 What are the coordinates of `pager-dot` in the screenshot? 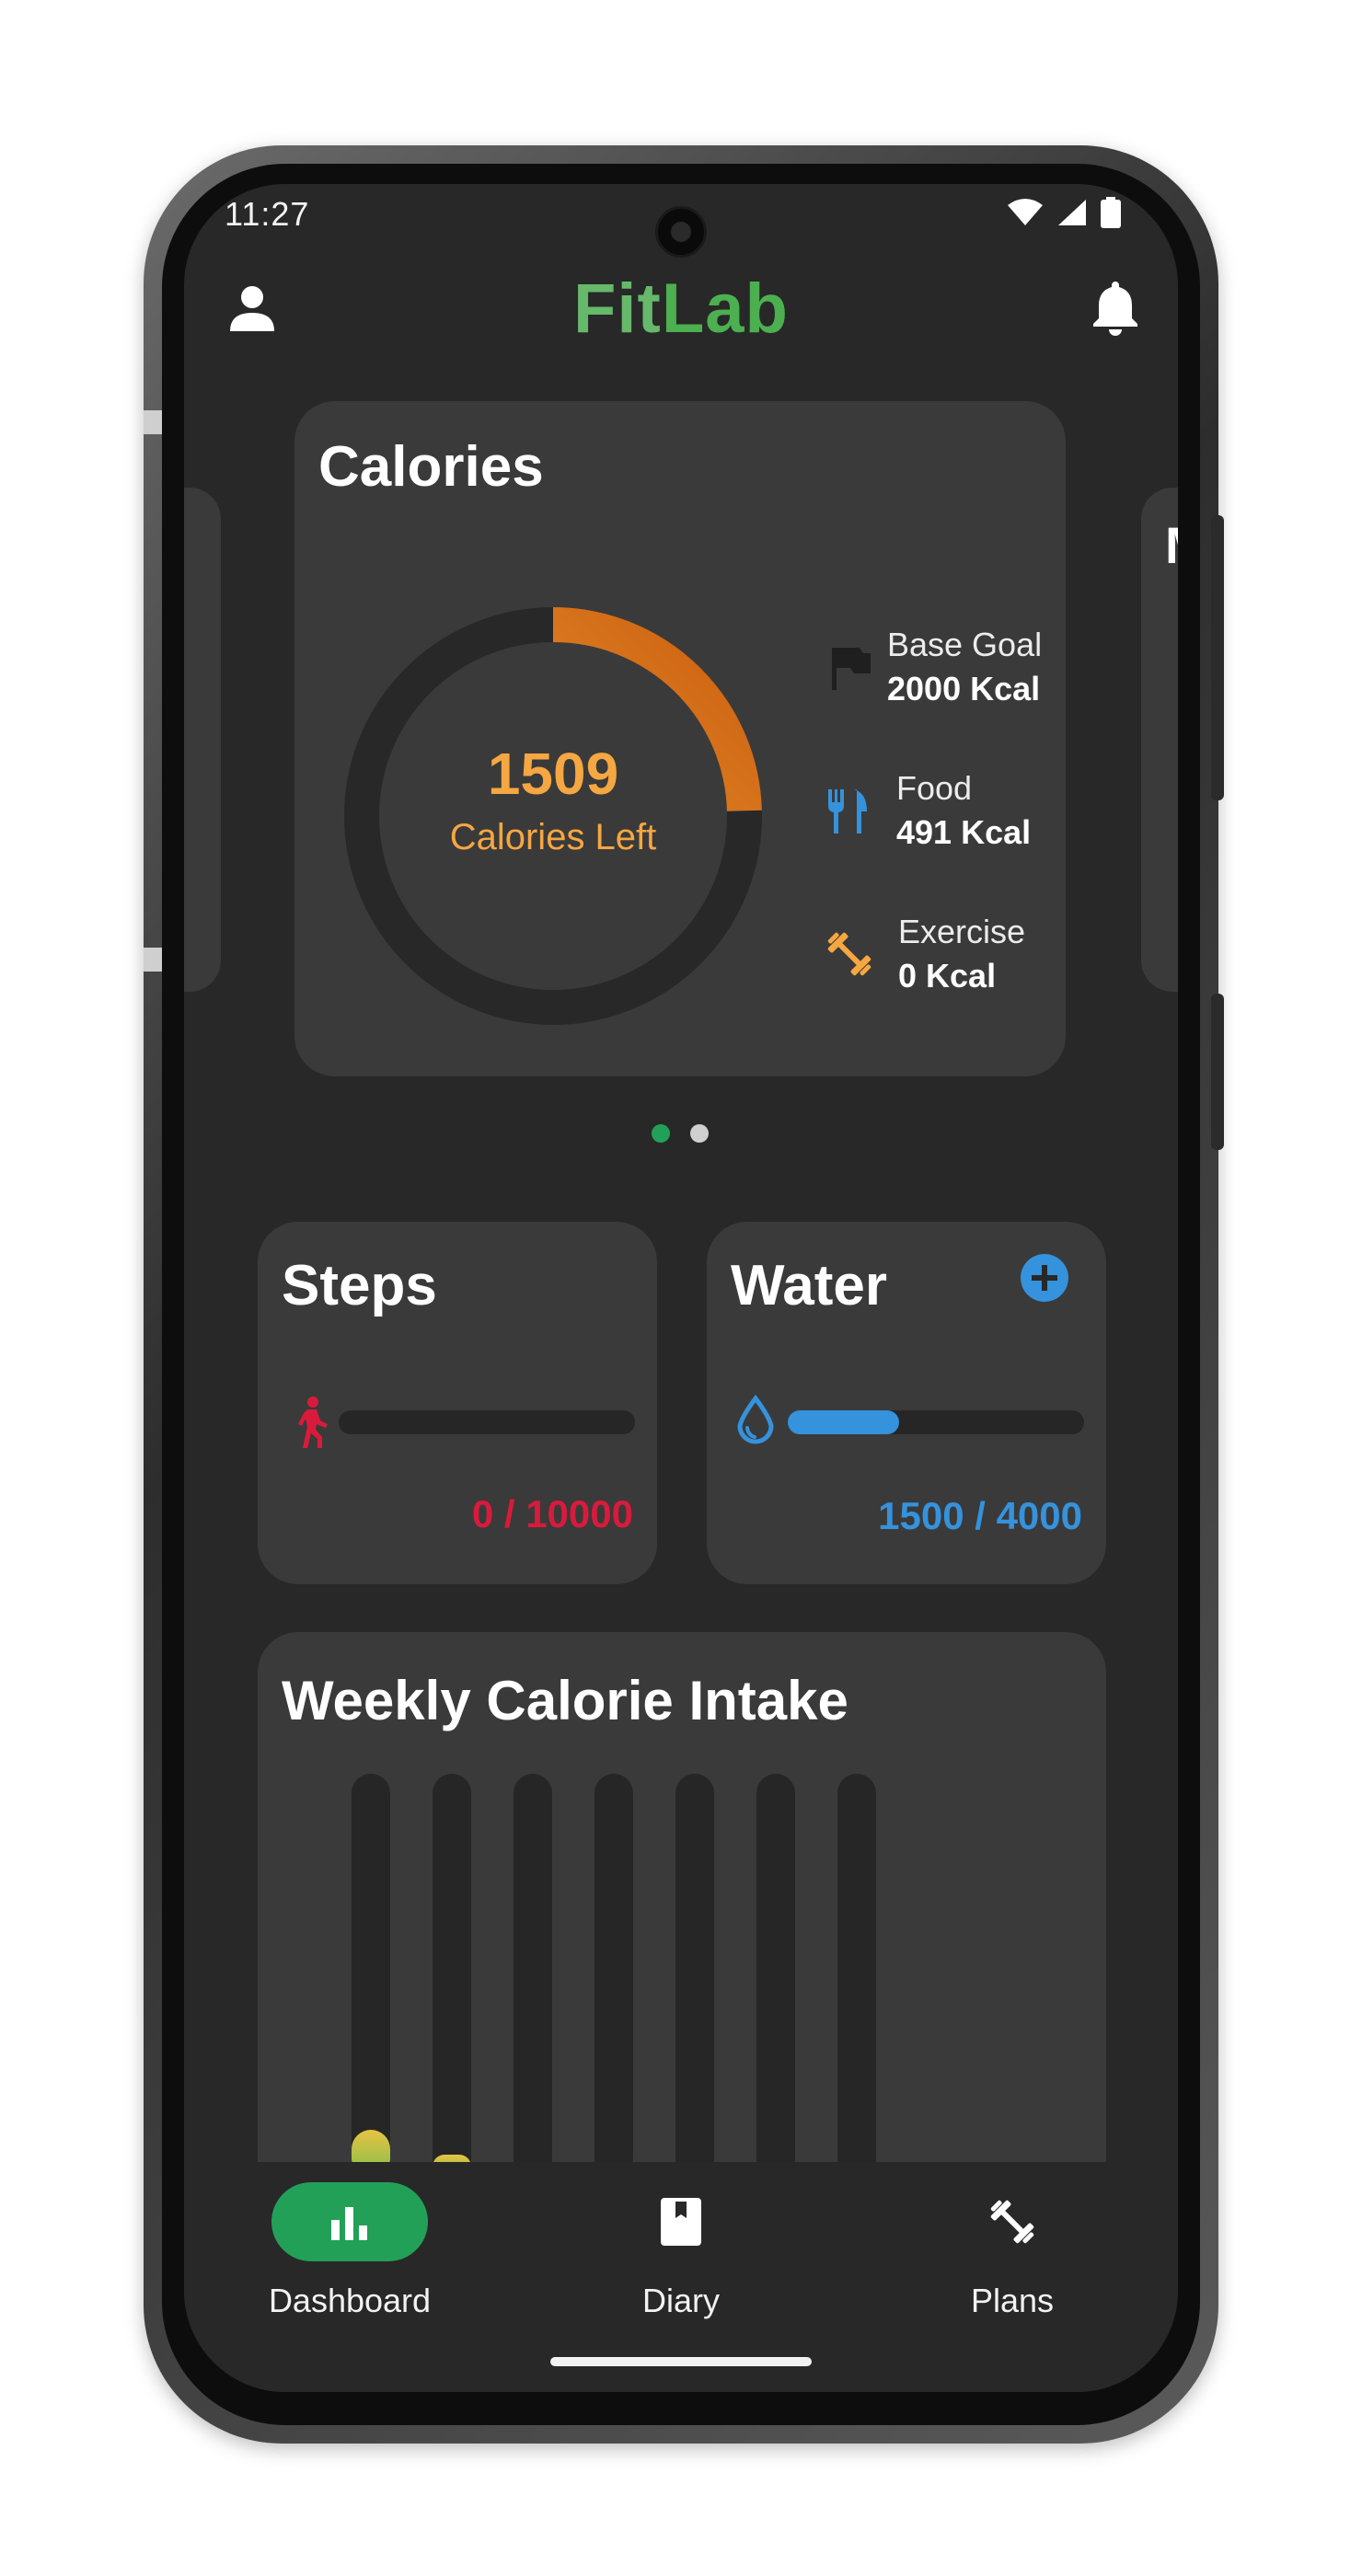 It's located at (699, 1133).